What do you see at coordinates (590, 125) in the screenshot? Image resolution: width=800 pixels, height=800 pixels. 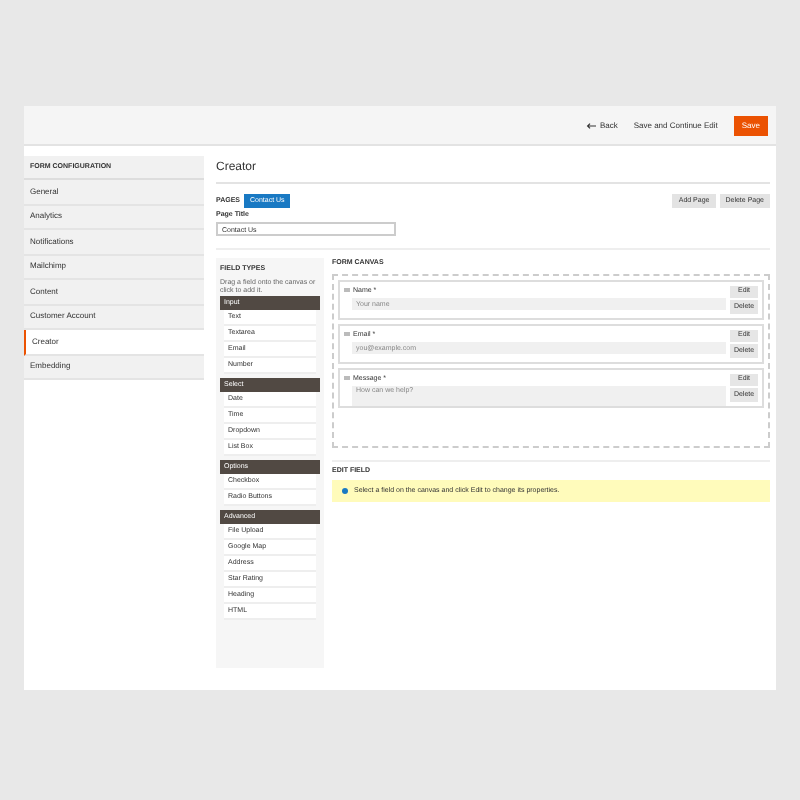 I see `back-arrow-icon` at bounding box center [590, 125].